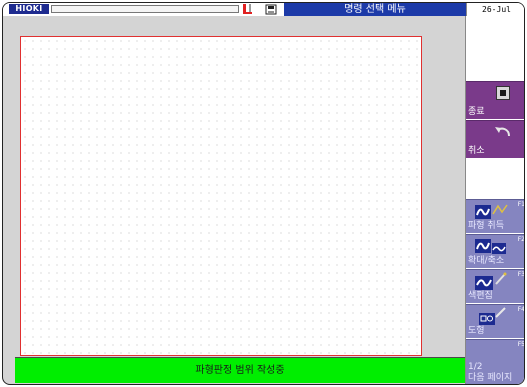 Image resolution: width=527 pixels, height=387 pixels. Describe the element at coordinates (271, 9) in the screenshot. I see `storage-icon` at that location.